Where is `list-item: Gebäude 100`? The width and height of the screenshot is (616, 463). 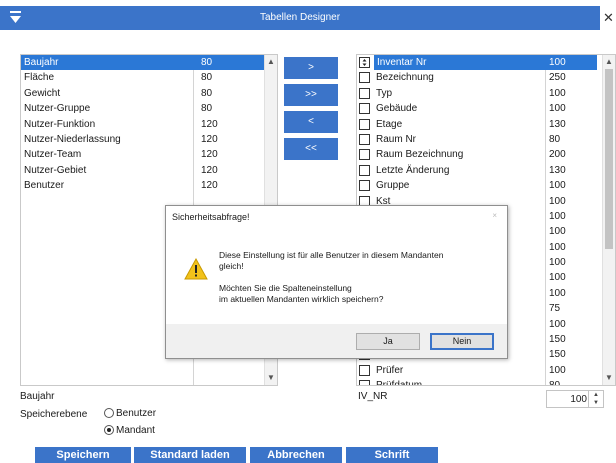 list-item: Gebäude 100 is located at coordinates (486, 108).